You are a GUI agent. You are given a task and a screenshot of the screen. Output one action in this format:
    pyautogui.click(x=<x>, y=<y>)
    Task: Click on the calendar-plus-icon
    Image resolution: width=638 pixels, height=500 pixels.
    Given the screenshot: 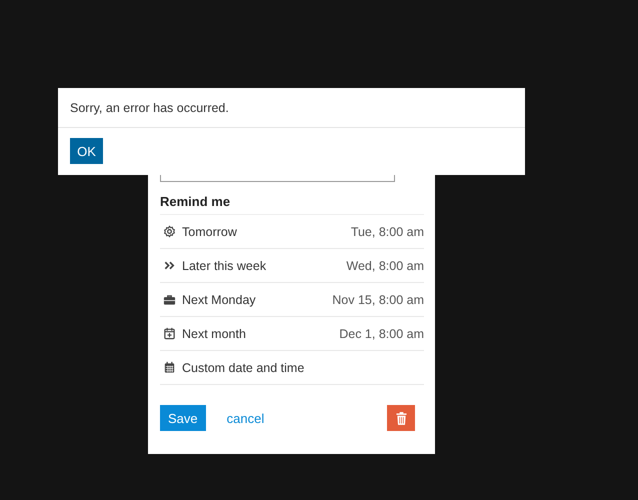 What is the action you would take?
    pyautogui.click(x=169, y=333)
    